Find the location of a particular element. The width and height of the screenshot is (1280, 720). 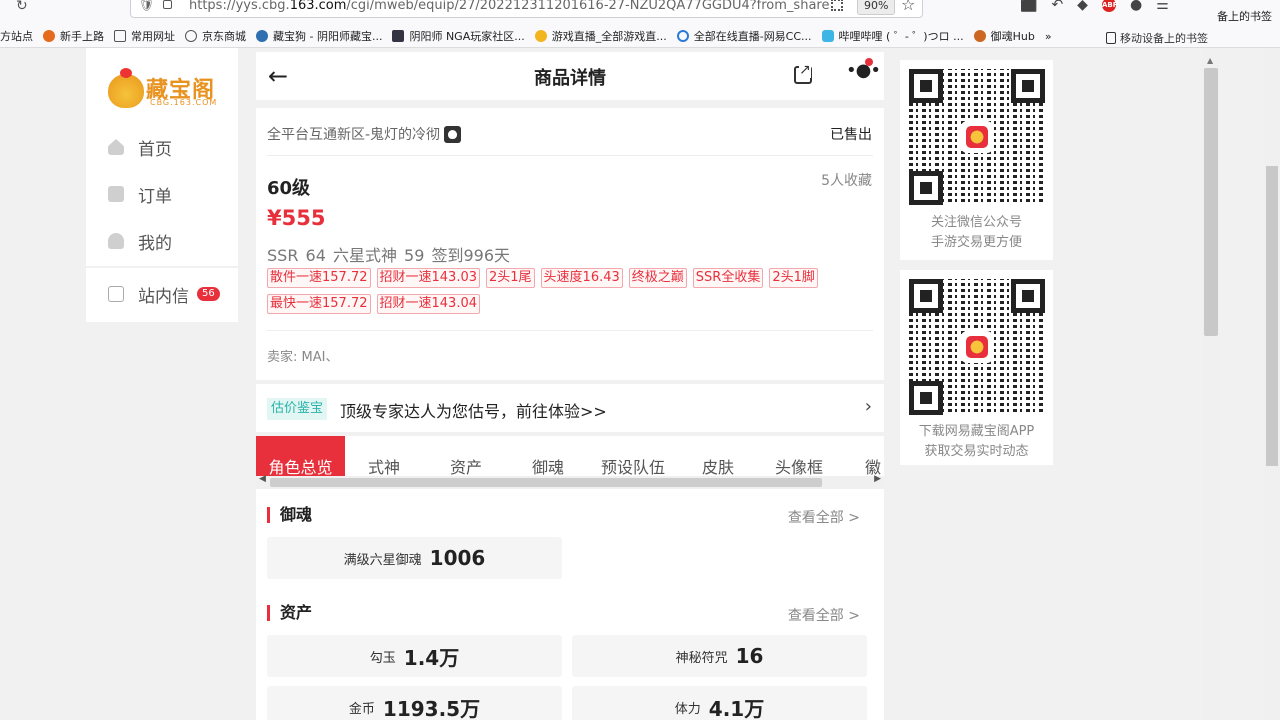

nav-mine: 我的 is located at coordinates (140, 241).